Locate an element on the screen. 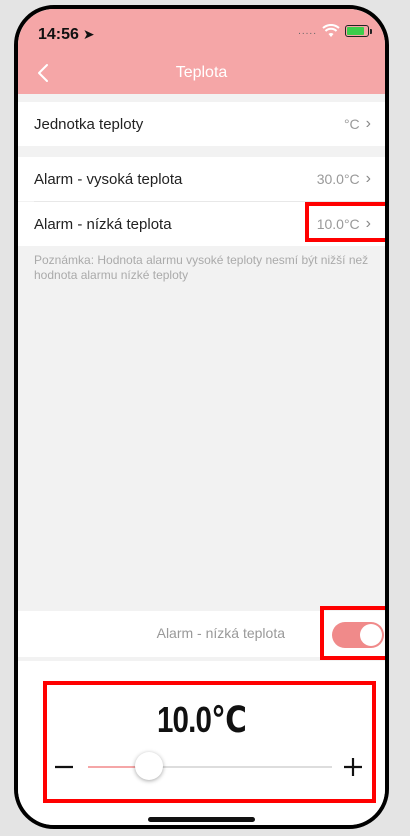 This screenshot has width=410, height=836. row-value: °C is located at coordinates (351, 124).